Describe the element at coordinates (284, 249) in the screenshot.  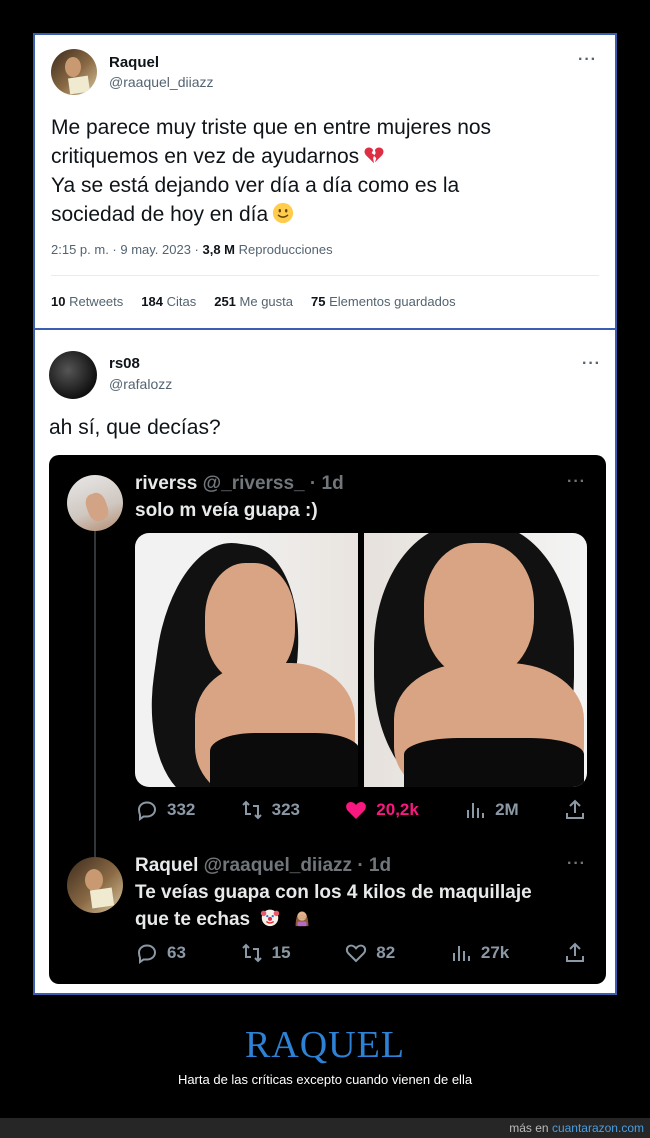
I see `views-label: Reproducciones` at that location.